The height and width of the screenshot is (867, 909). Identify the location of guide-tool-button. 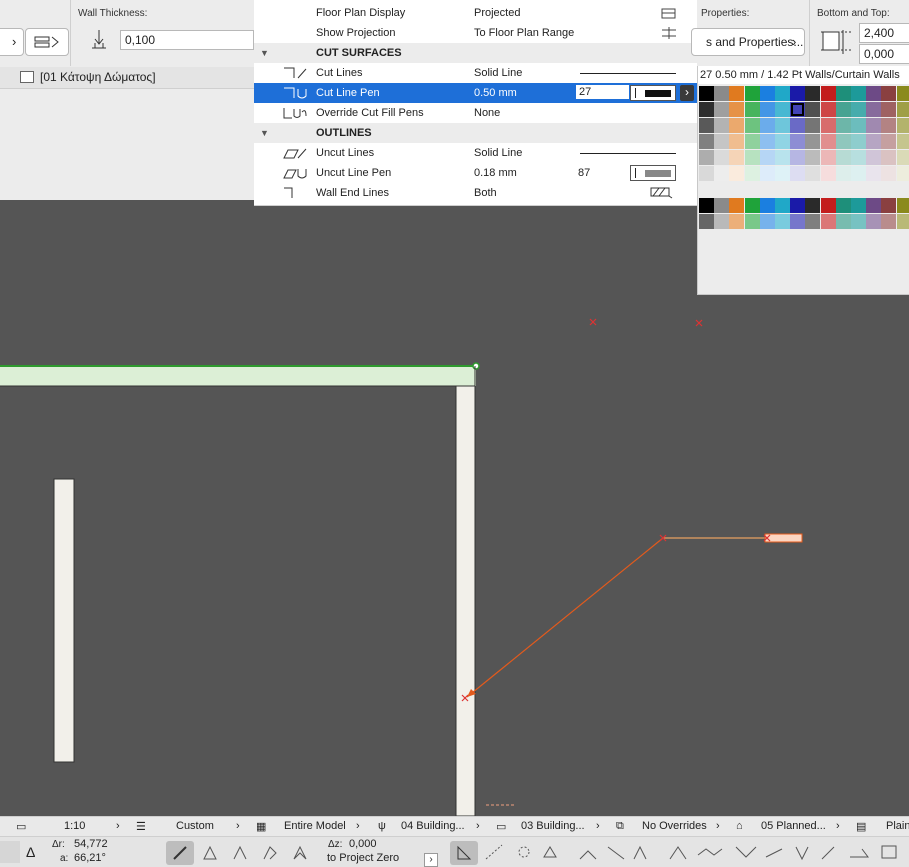
(464, 853).